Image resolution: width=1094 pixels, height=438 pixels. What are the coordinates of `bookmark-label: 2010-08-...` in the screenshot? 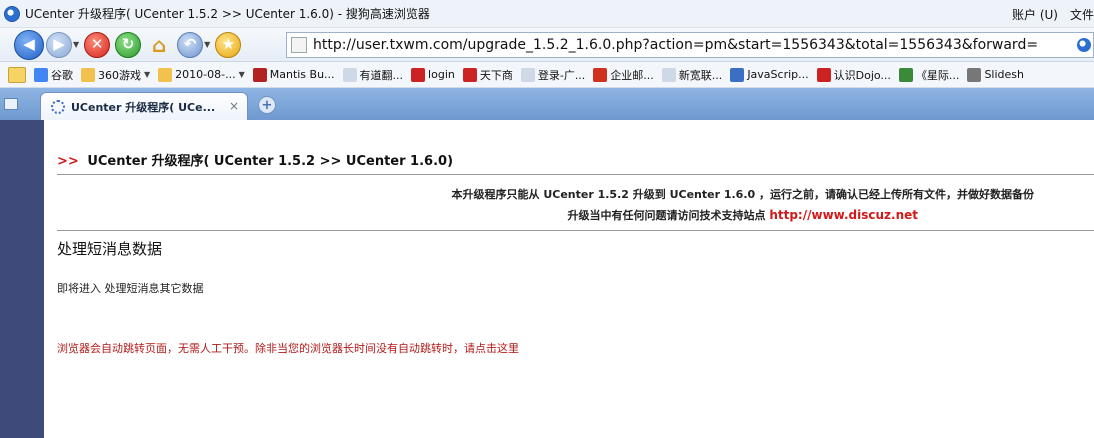 It's located at (205, 74).